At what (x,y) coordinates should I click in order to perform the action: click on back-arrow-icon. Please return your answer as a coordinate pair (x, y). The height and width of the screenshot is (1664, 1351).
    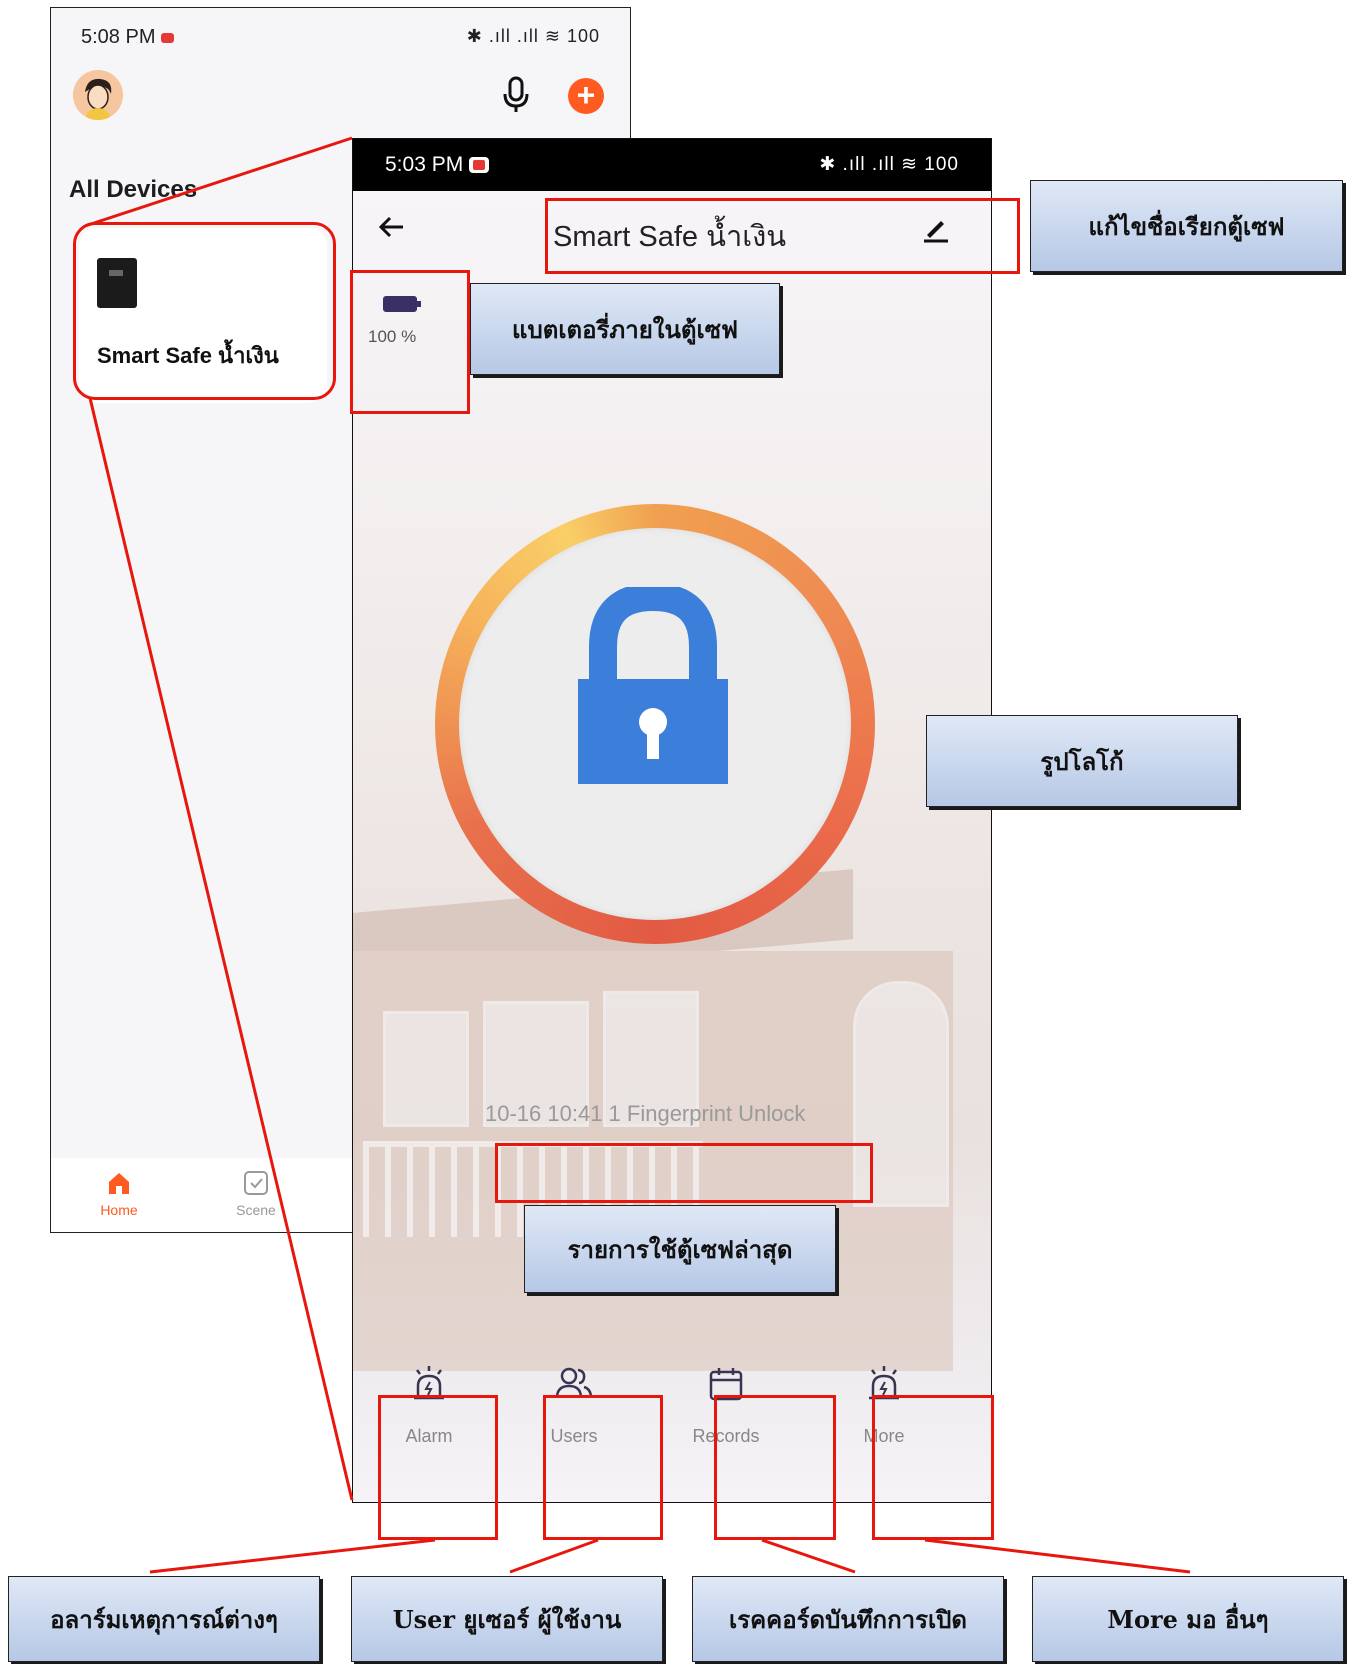
    Looking at the image, I should click on (392, 227).